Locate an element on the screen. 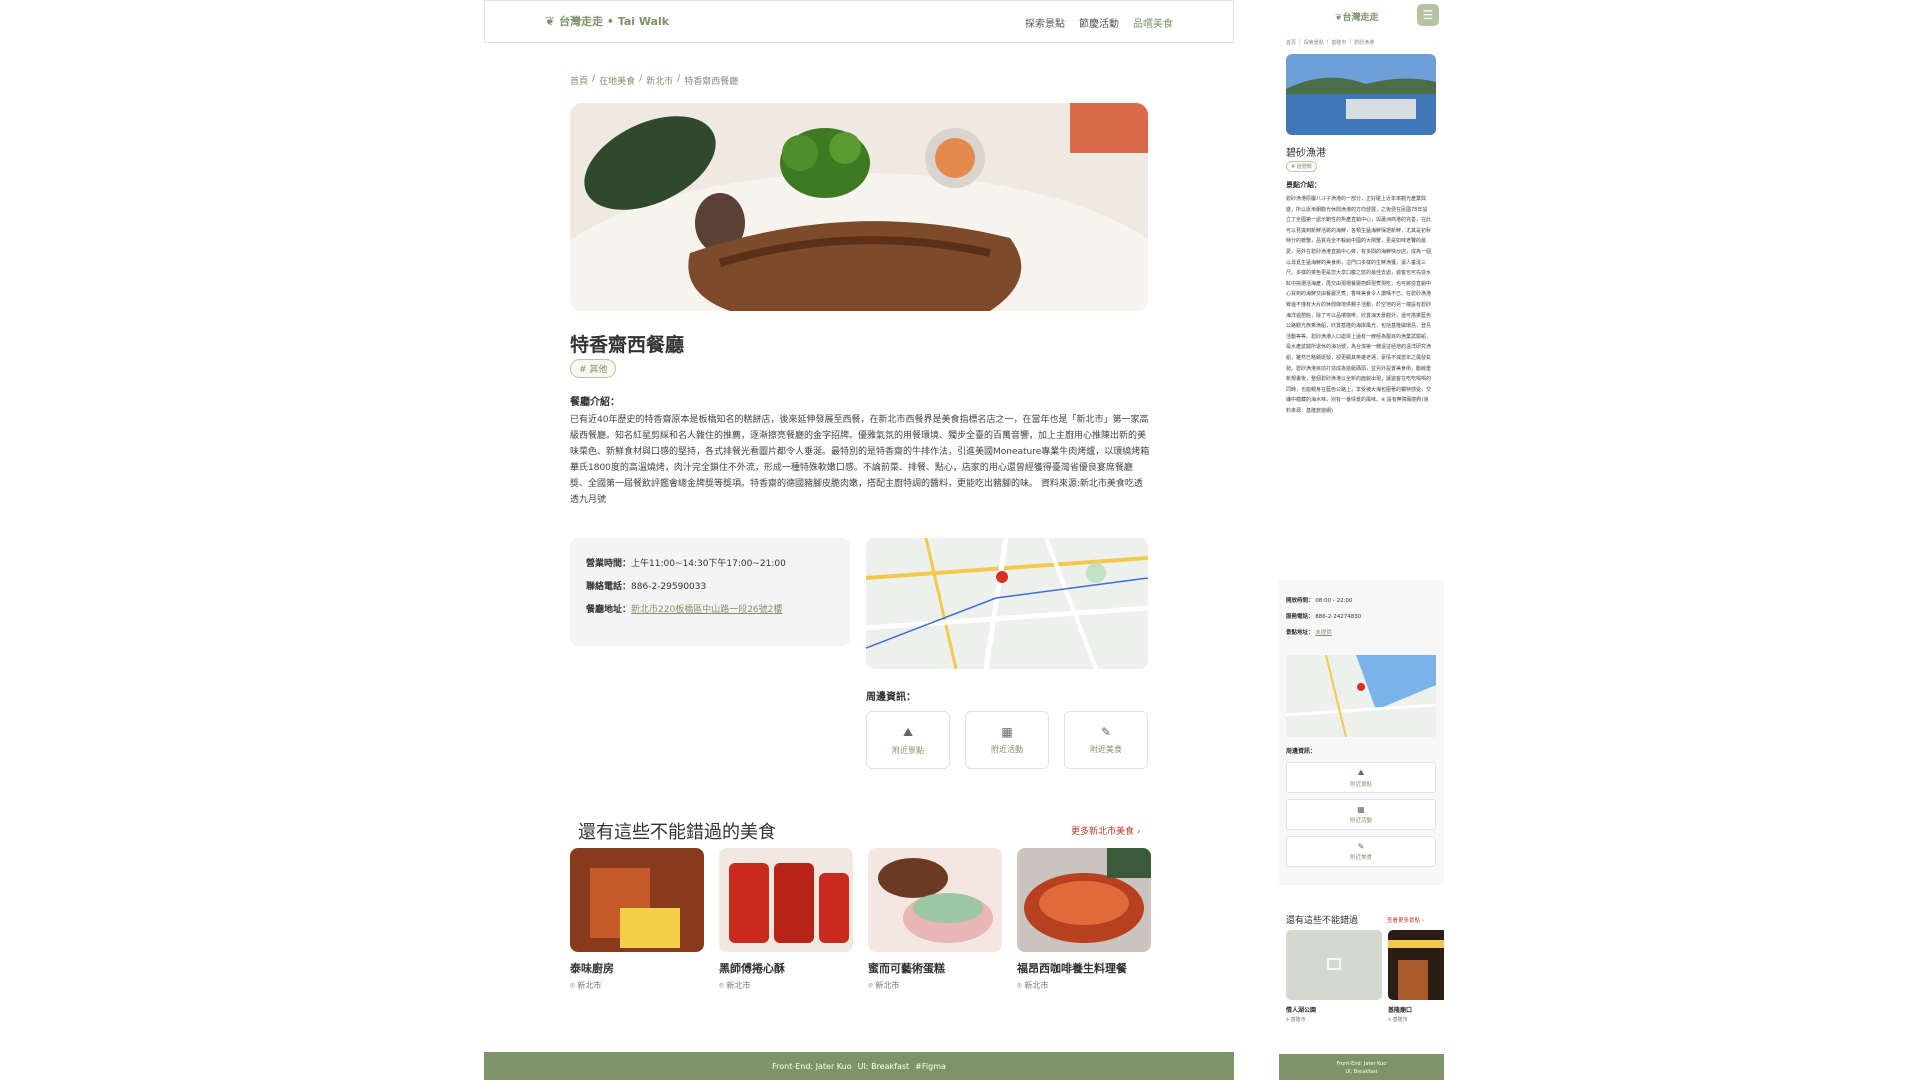 This screenshot has width=1920, height=1080. hours-row: 營業時間：上午11:00~14:30下午17:00~21:00 is located at coordinates (686, 564).